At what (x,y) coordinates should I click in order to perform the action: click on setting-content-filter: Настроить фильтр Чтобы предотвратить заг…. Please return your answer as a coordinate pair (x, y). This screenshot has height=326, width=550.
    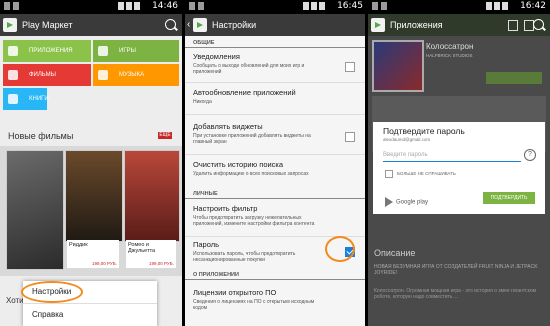
    Looking at the image, I should click on (275, 215).